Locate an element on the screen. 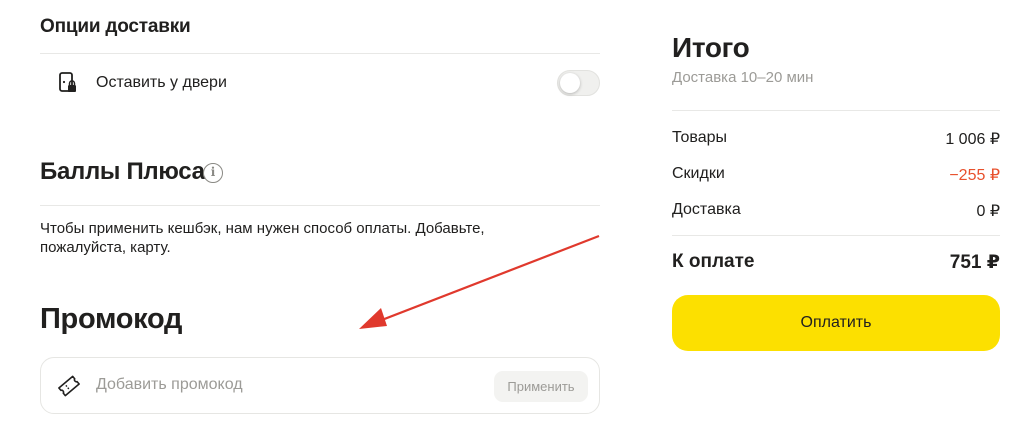 This screenshot has width=1033, height=421. delivery-value: 0 ₽ is located at coordinates (988, 211).